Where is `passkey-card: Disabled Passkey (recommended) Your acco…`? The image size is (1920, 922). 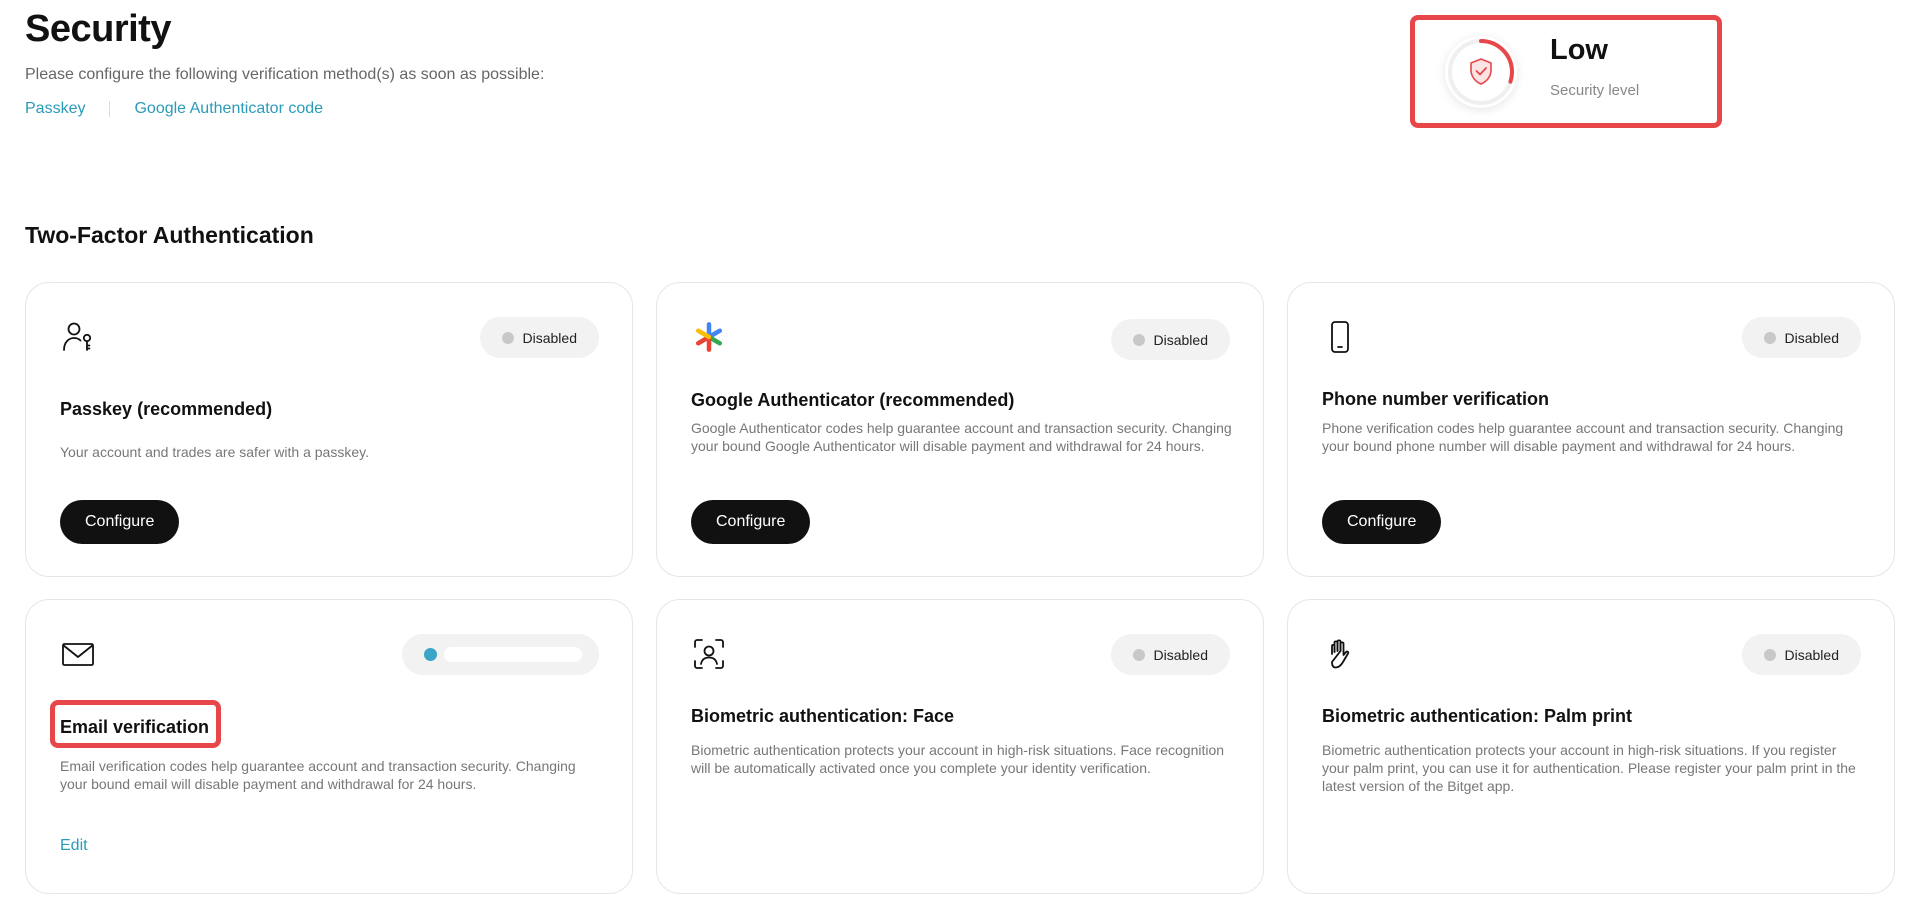
passkey-card: Disabled Passkey (recommended) Your acco… is located at coordinates (329, 429).